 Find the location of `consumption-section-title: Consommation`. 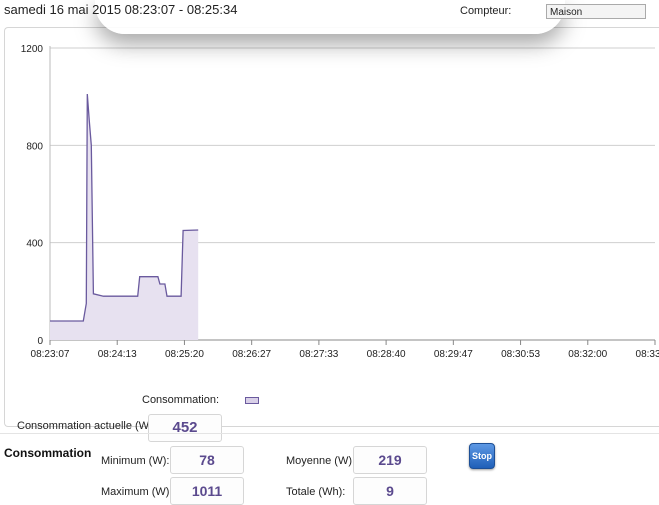

consumption-section-title: Consommation is located at coordinates (48, 453).